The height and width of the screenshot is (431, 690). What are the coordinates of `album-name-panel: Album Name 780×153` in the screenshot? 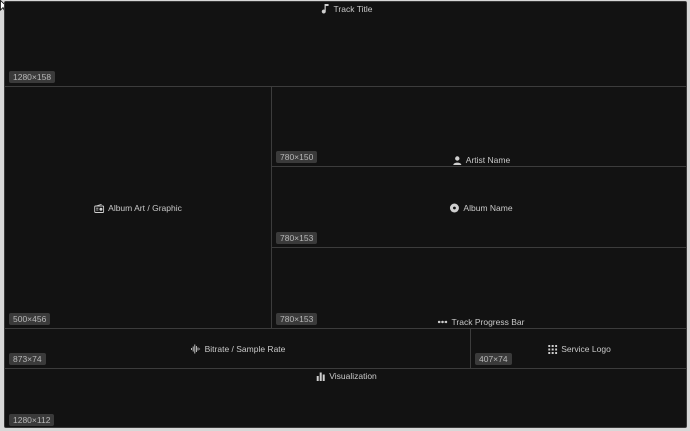 It's located at (479, 207).